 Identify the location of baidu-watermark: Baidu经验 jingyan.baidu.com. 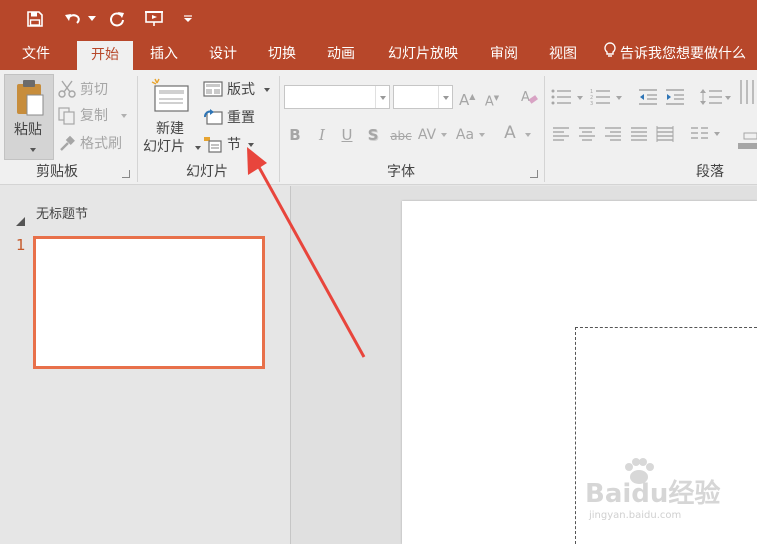
(670, 495).